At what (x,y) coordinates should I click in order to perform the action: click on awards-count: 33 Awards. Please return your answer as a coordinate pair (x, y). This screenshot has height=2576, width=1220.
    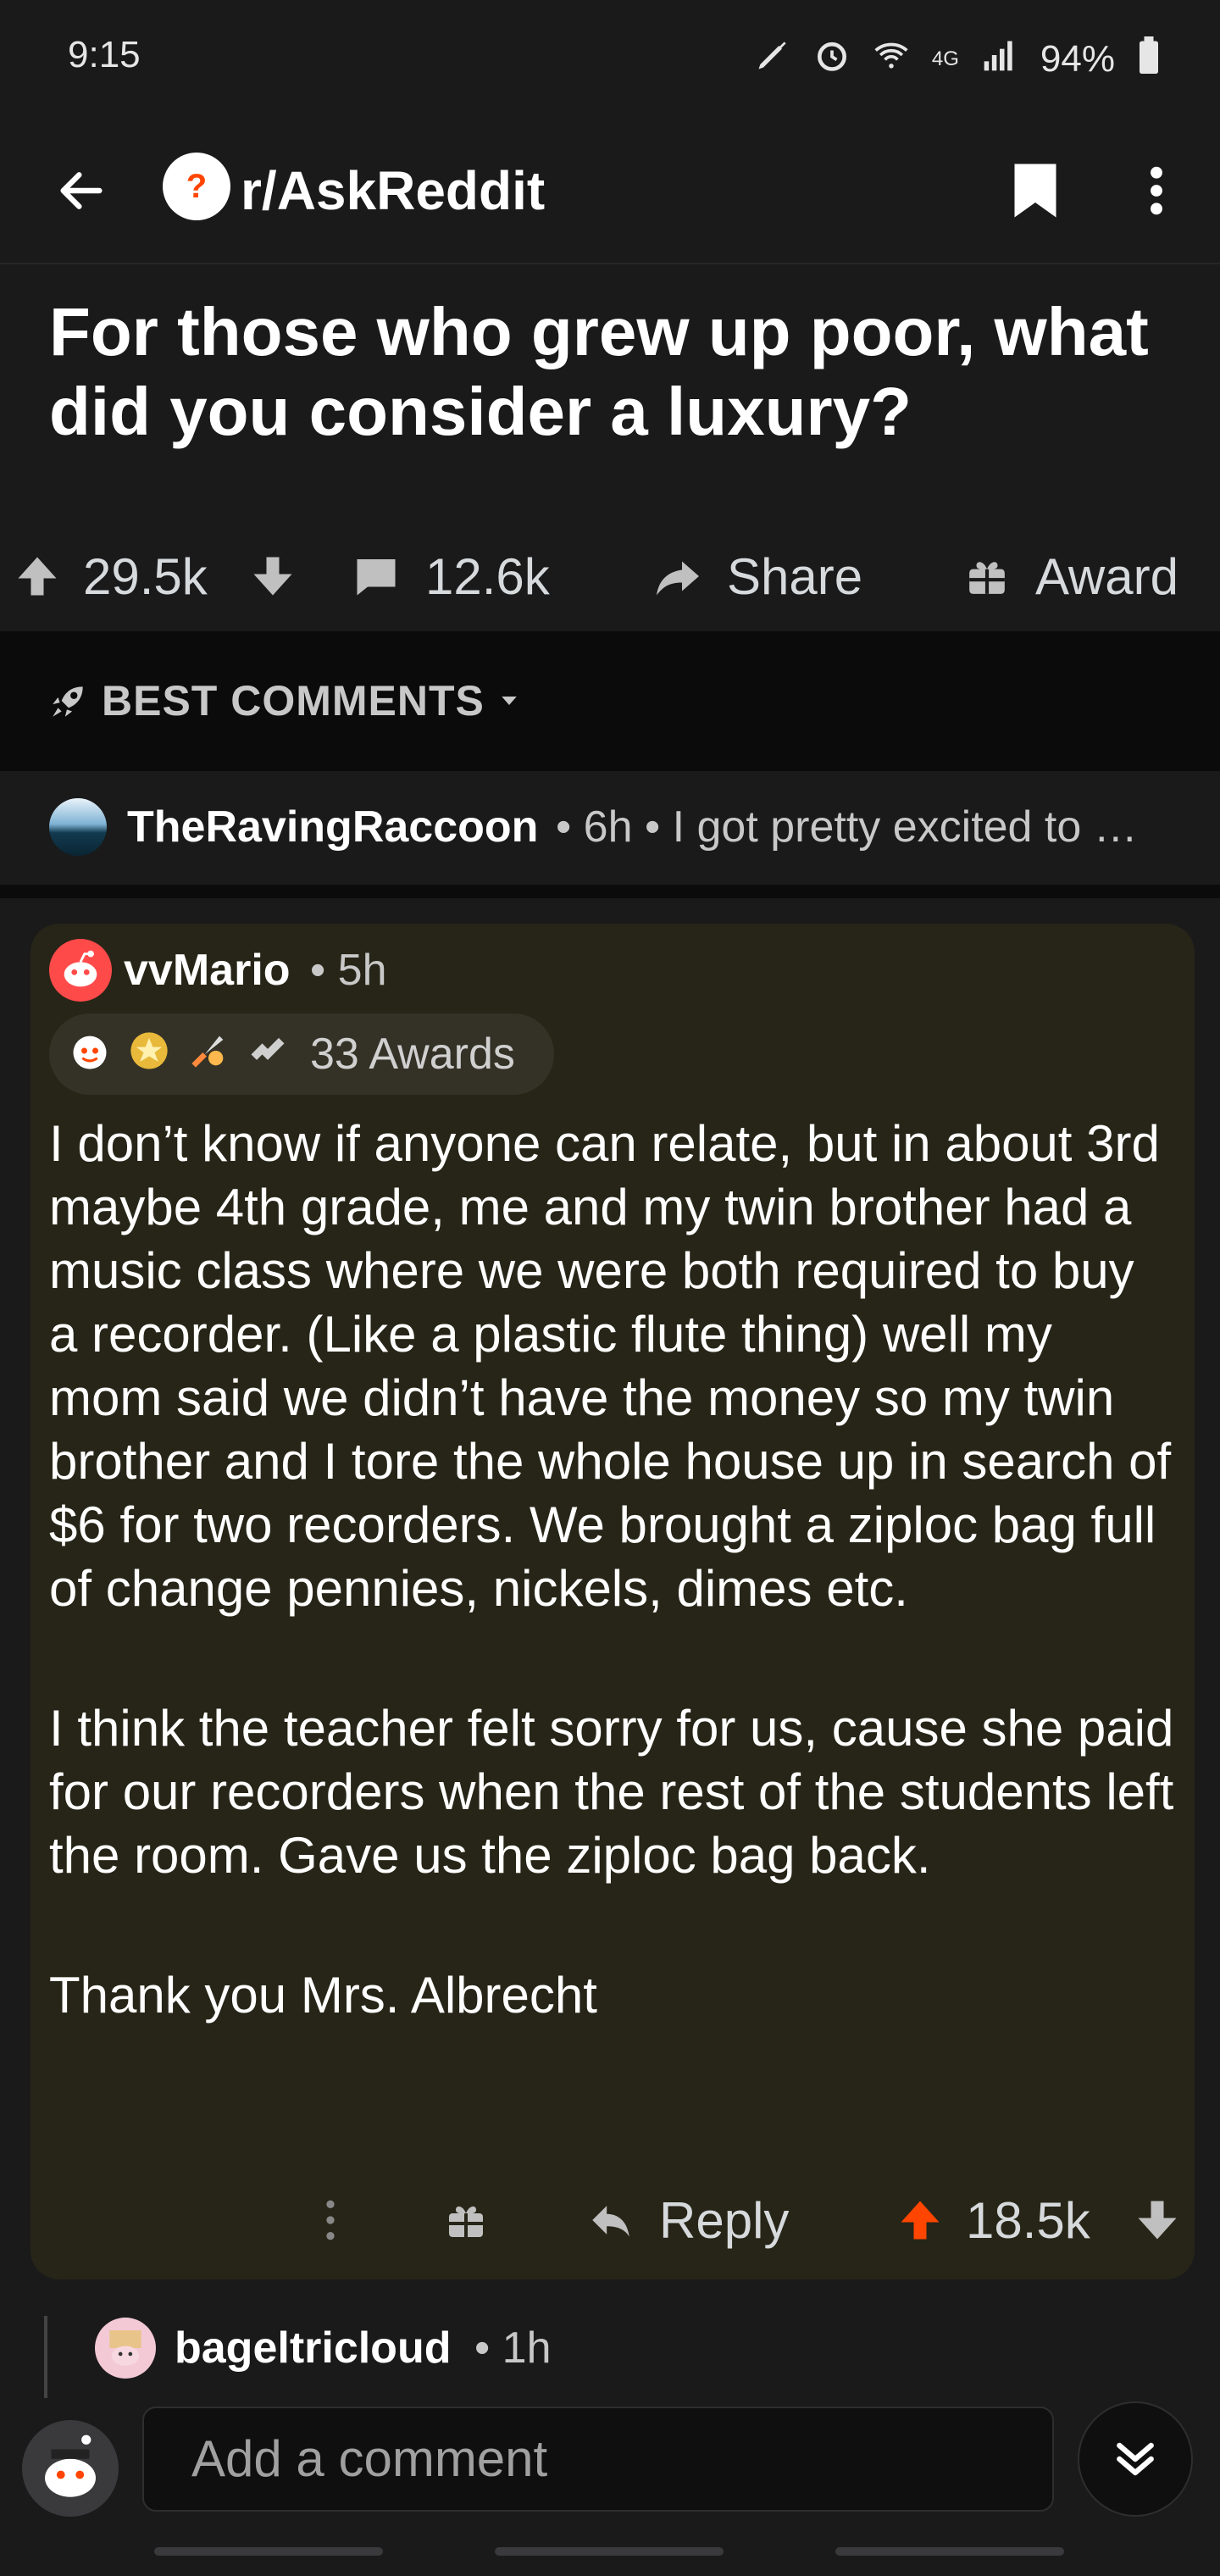
    Looking at the image, I should click on (412, 1054).